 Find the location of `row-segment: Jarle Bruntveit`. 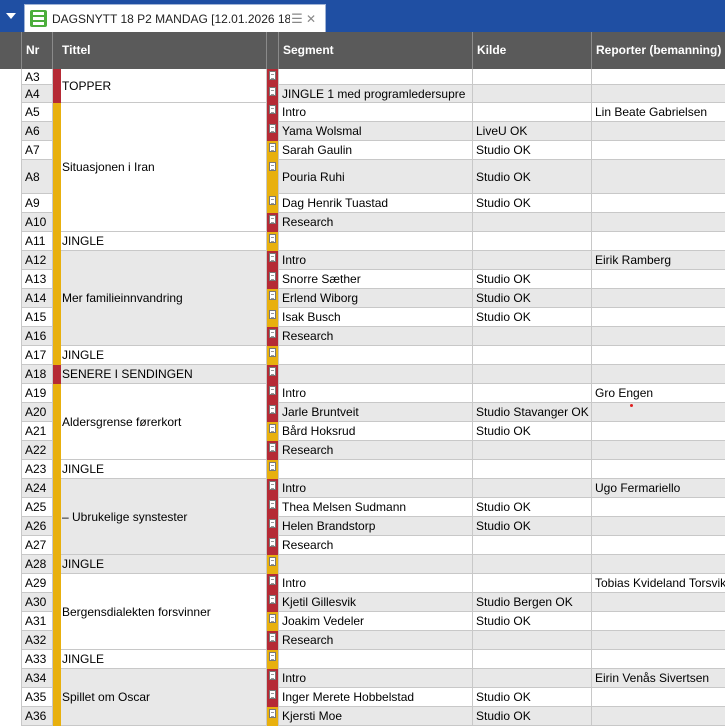

row-segment: Jarle Bruntveit is located at coordinates (376, 412).